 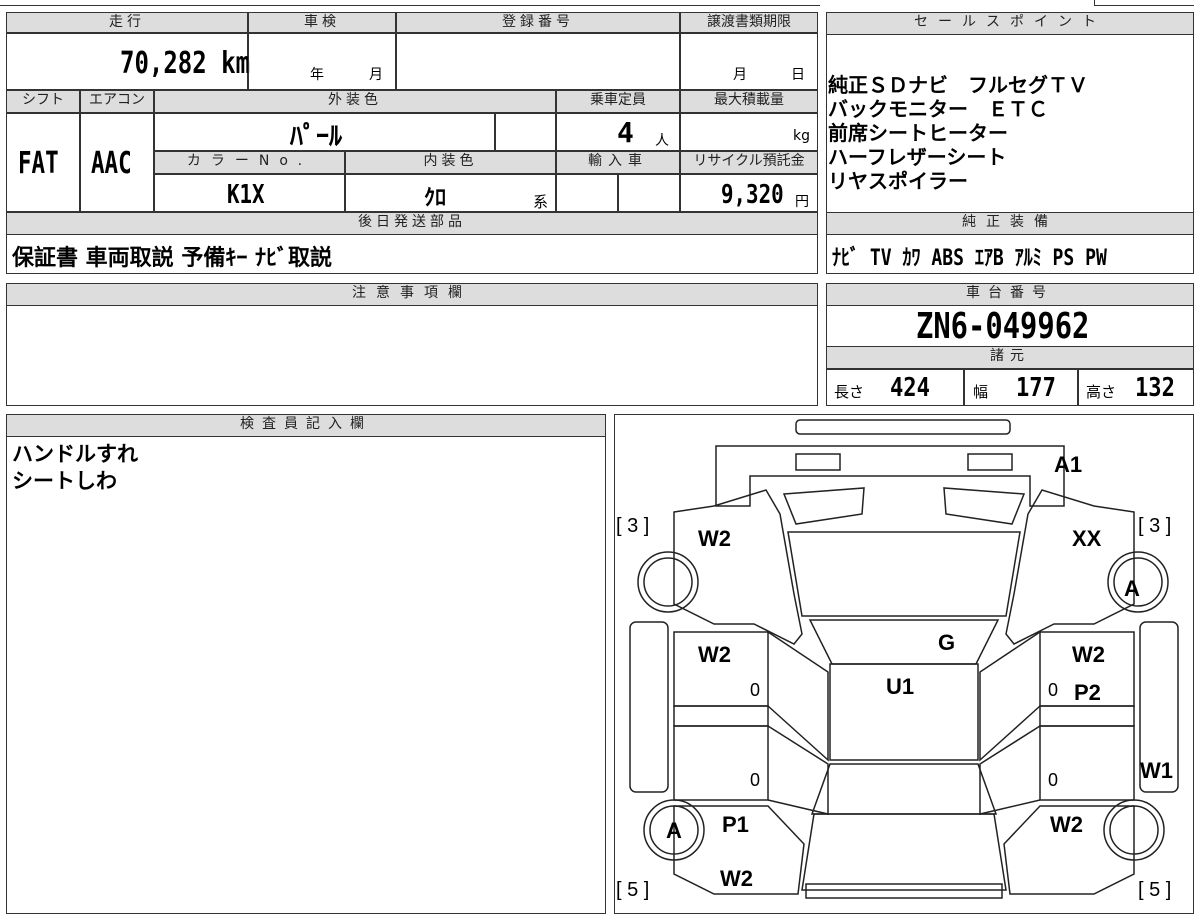 What do you see at coordinates (918, 133) in the screenshot?
I see `sales-point-item: 前席シートヒーター` at bounding box center [918, 133].